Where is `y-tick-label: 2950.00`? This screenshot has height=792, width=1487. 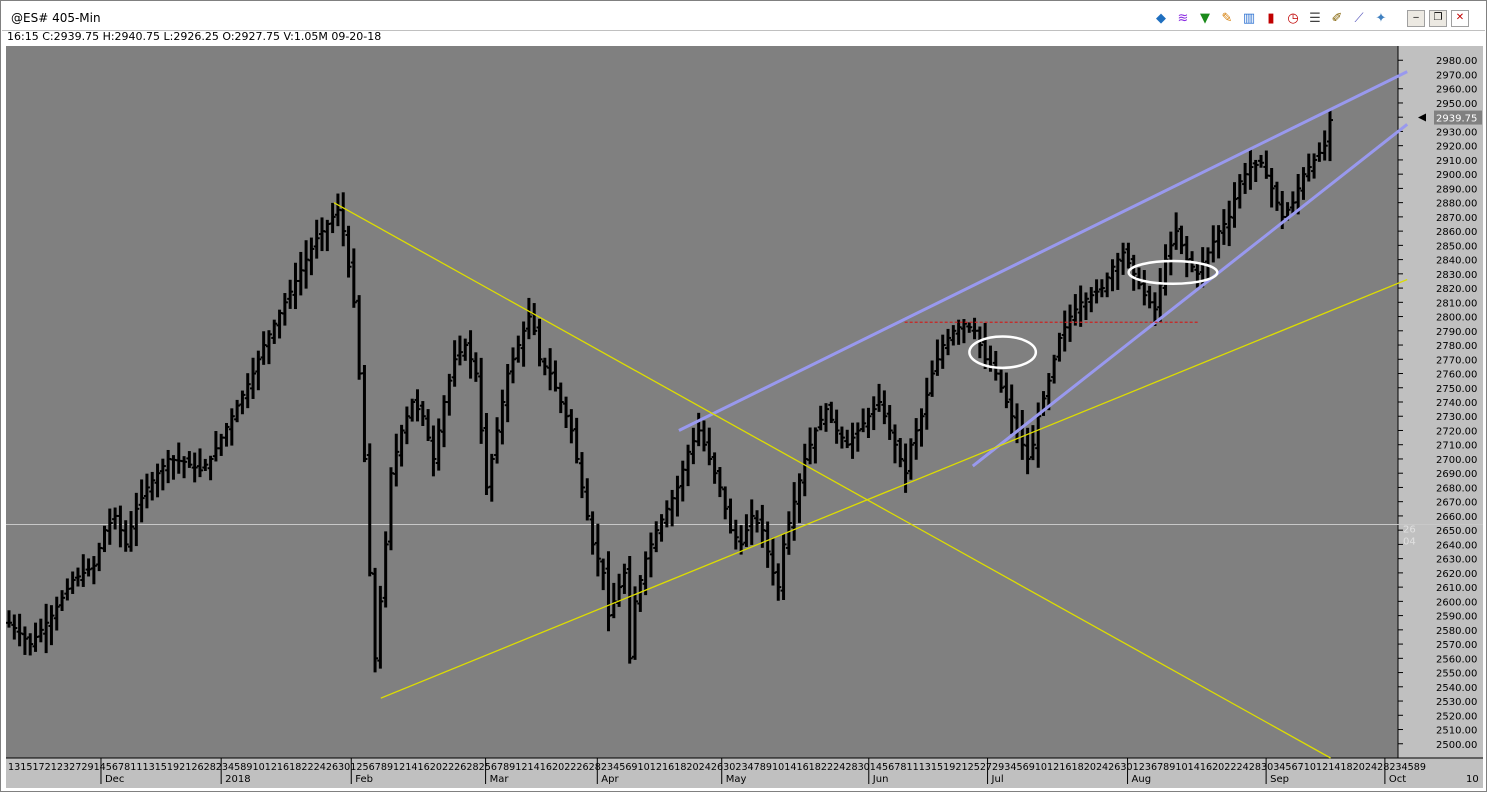
y-tick-label: 2950.00 is located at coordinates (1456, 104).